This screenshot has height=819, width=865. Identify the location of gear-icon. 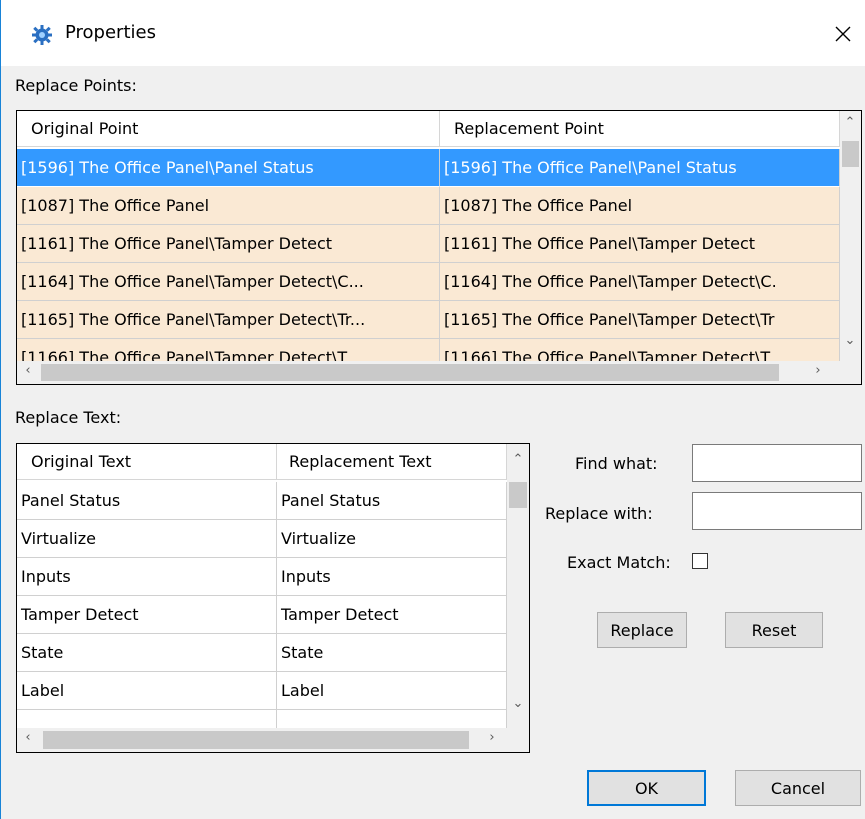
(42, 35).